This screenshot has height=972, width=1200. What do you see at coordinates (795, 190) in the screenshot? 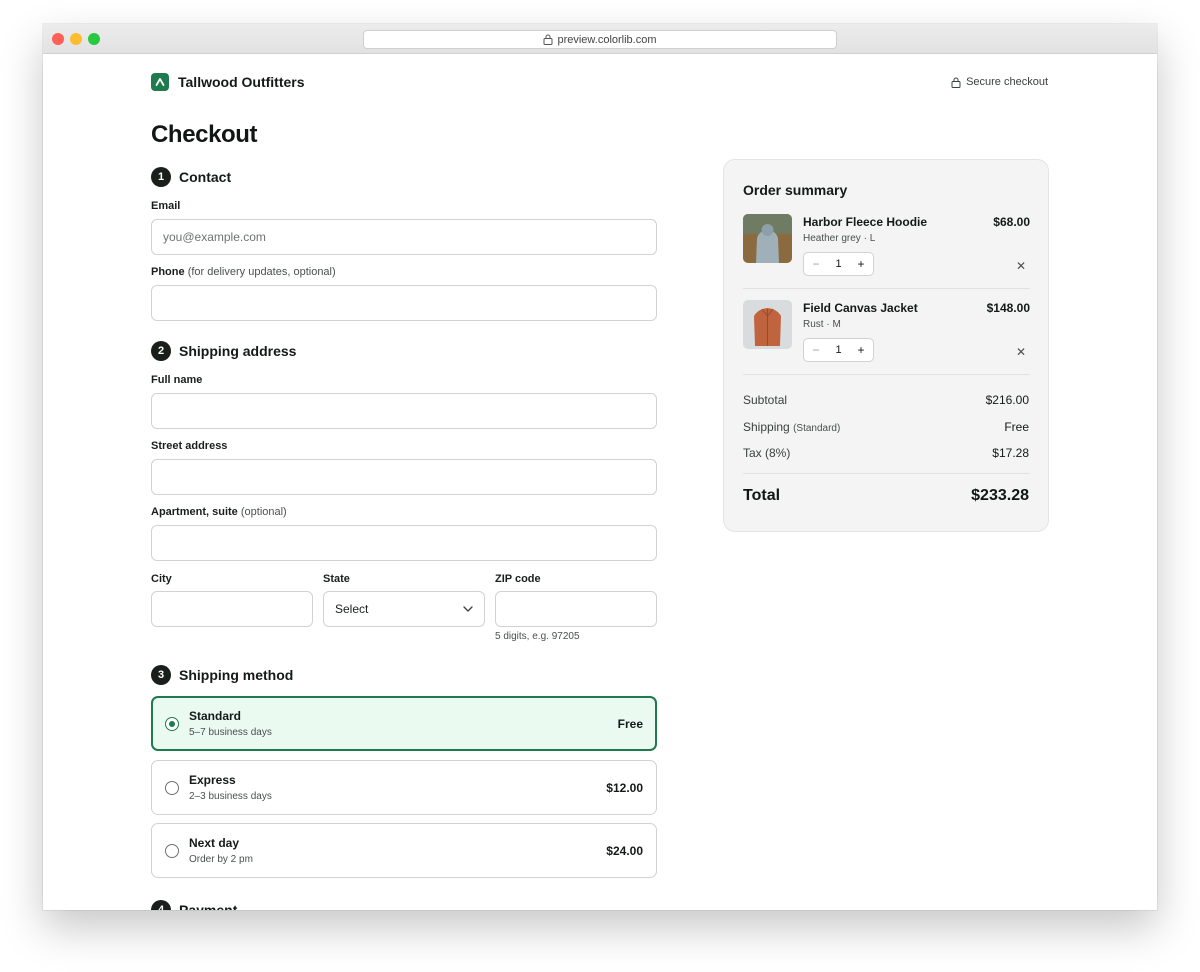
I see `order-summary-title: Order summary` at bounding box center [795, 190].